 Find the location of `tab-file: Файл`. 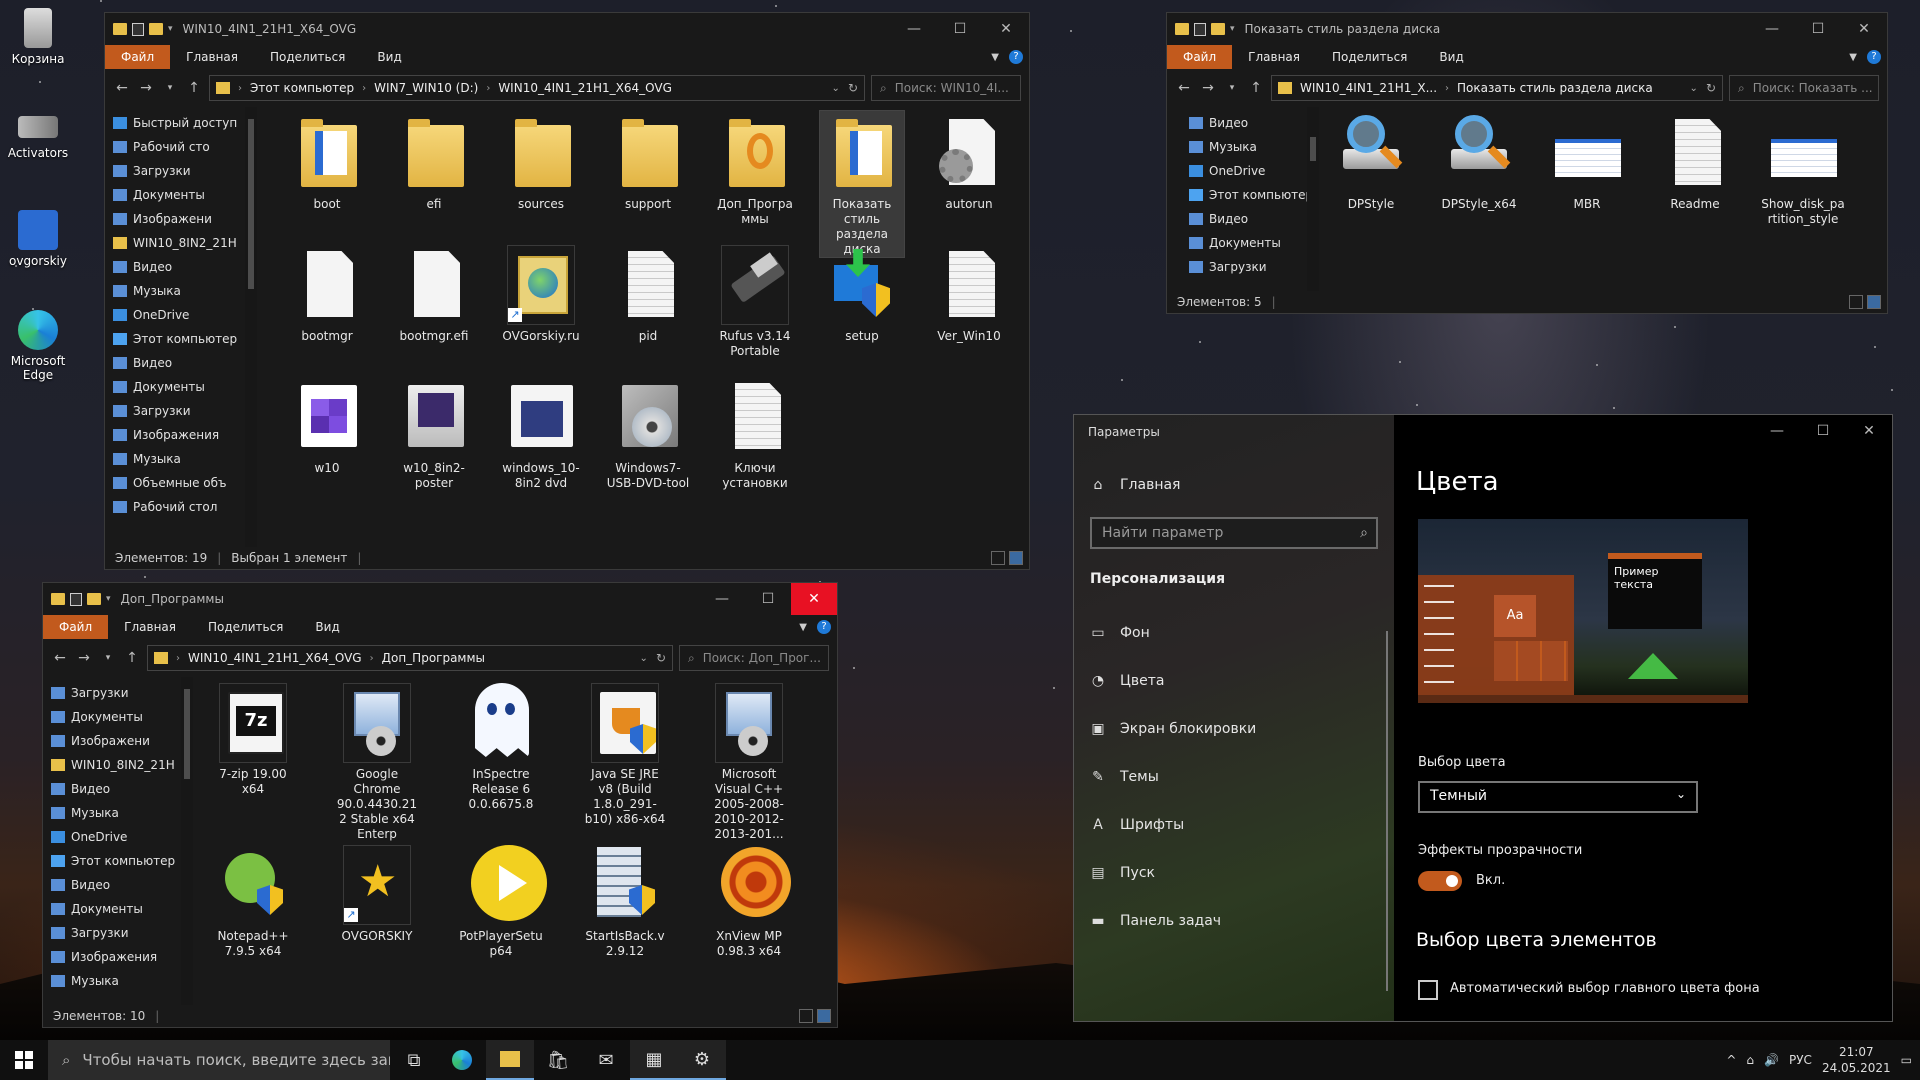

tab-file: Файл is located at coordinates (1200, 57).